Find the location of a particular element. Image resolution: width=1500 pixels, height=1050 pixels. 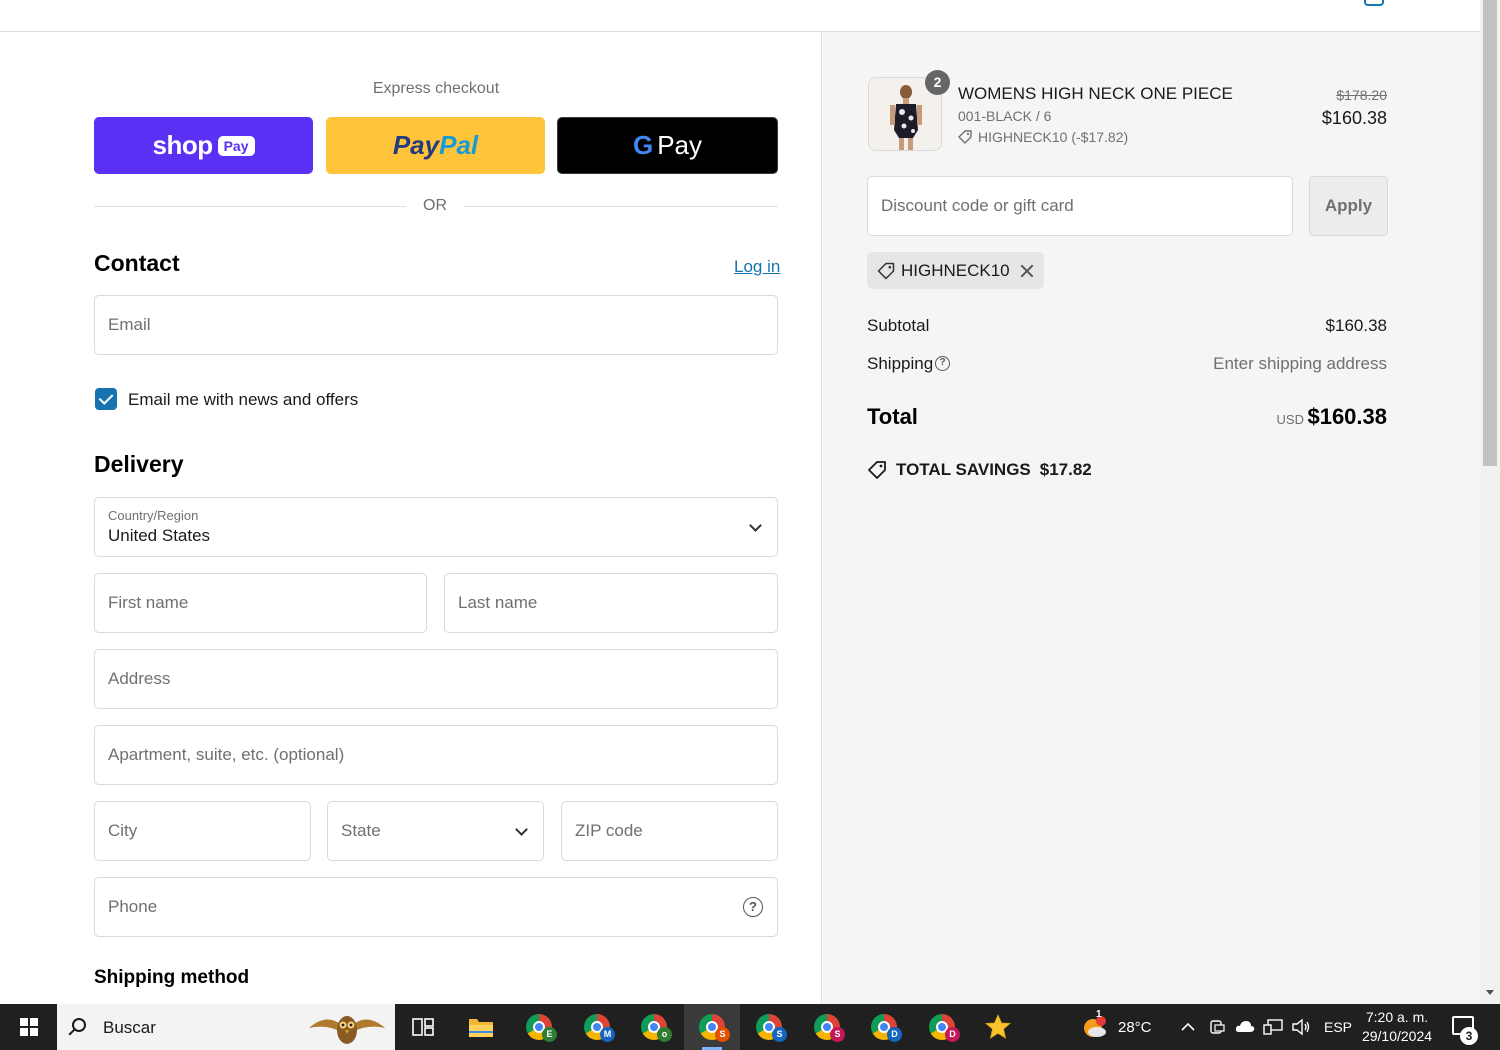

subtotal-label: Subtotal is located at coordinates (898, 325).